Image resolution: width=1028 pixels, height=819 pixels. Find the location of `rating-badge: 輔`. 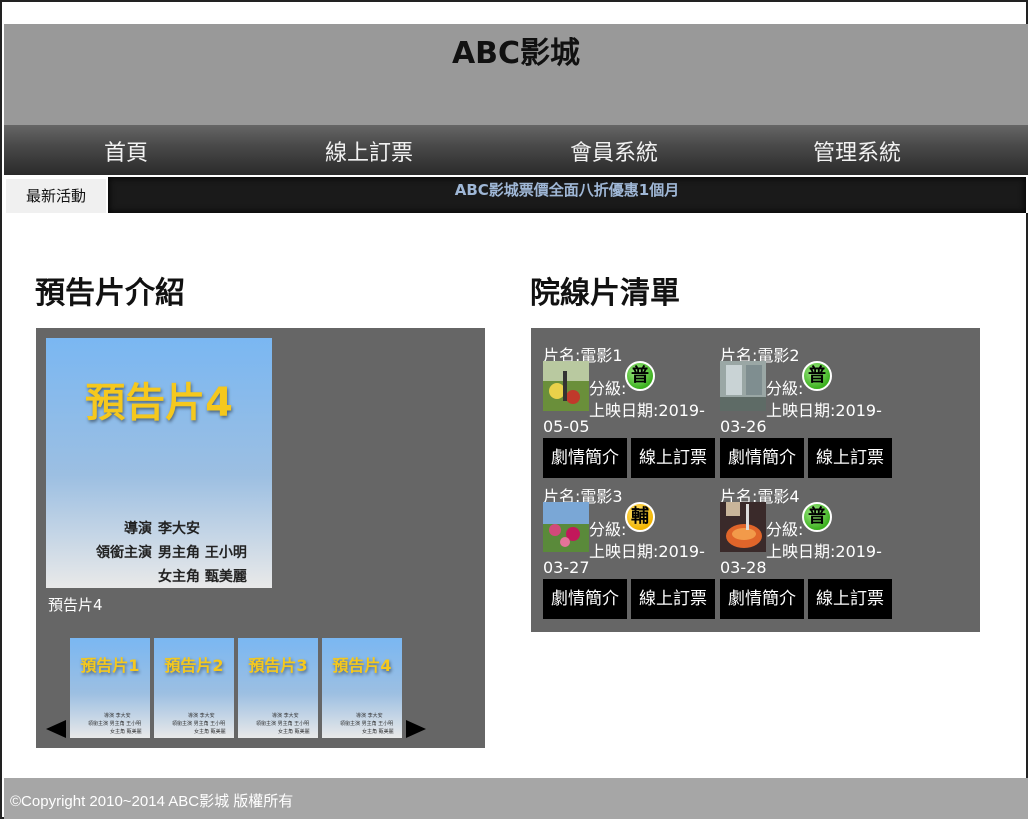

rating-badge: 輔 is located at coordinates (640, 517).